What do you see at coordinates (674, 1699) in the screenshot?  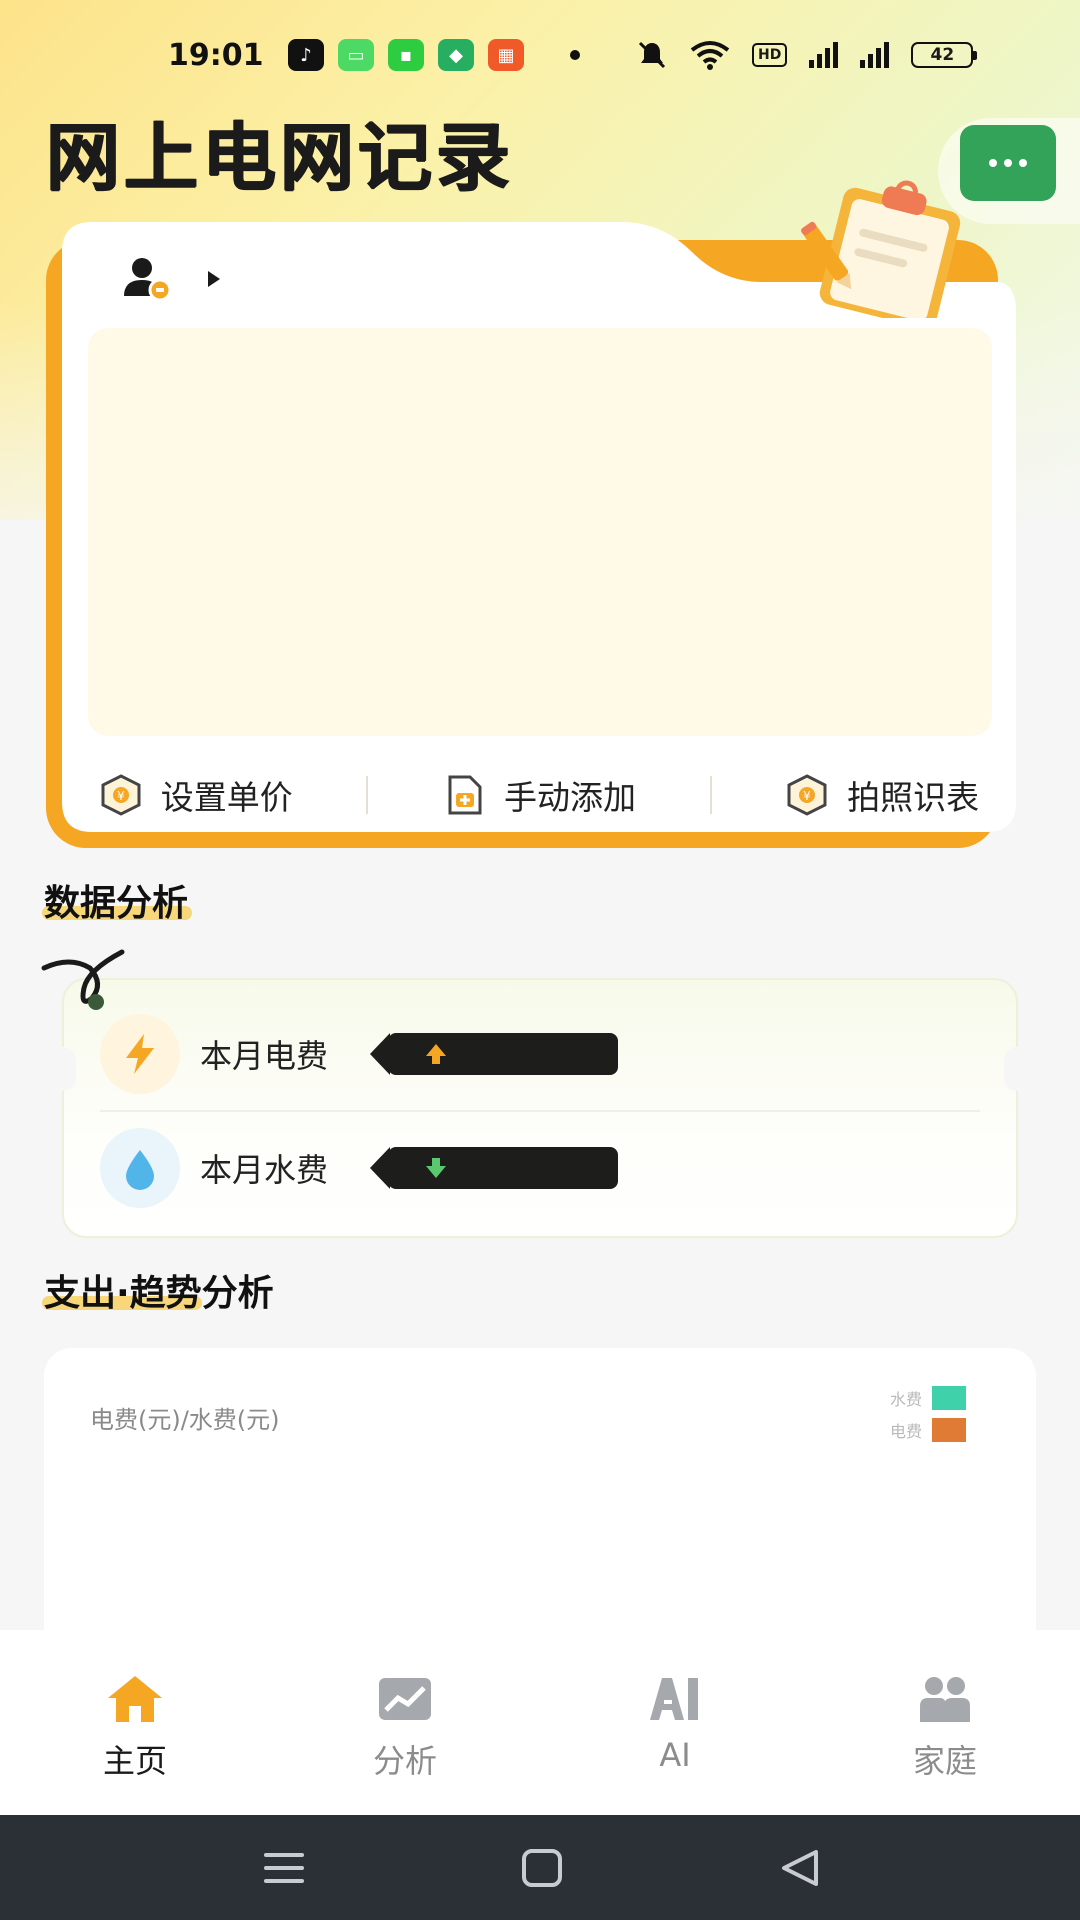 I see `ai-icon` at bounding box center [674, 1699].